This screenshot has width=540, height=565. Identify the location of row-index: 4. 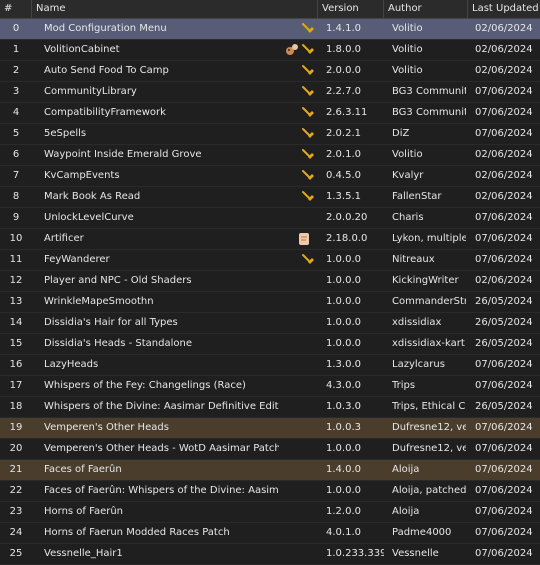
(16, 112).